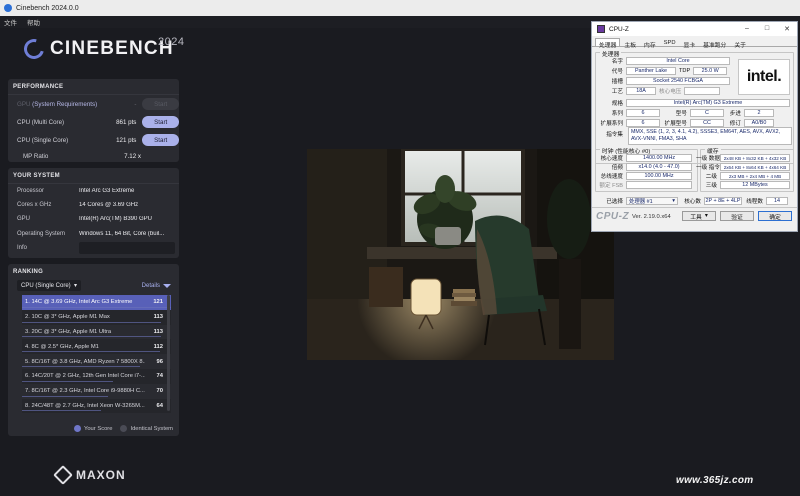 This screenshot has width=800, height=496. I want to click on ranking-row-label: 3. 20C @ 3* GHz, Apple M1 Ultra, so click(68, 331).